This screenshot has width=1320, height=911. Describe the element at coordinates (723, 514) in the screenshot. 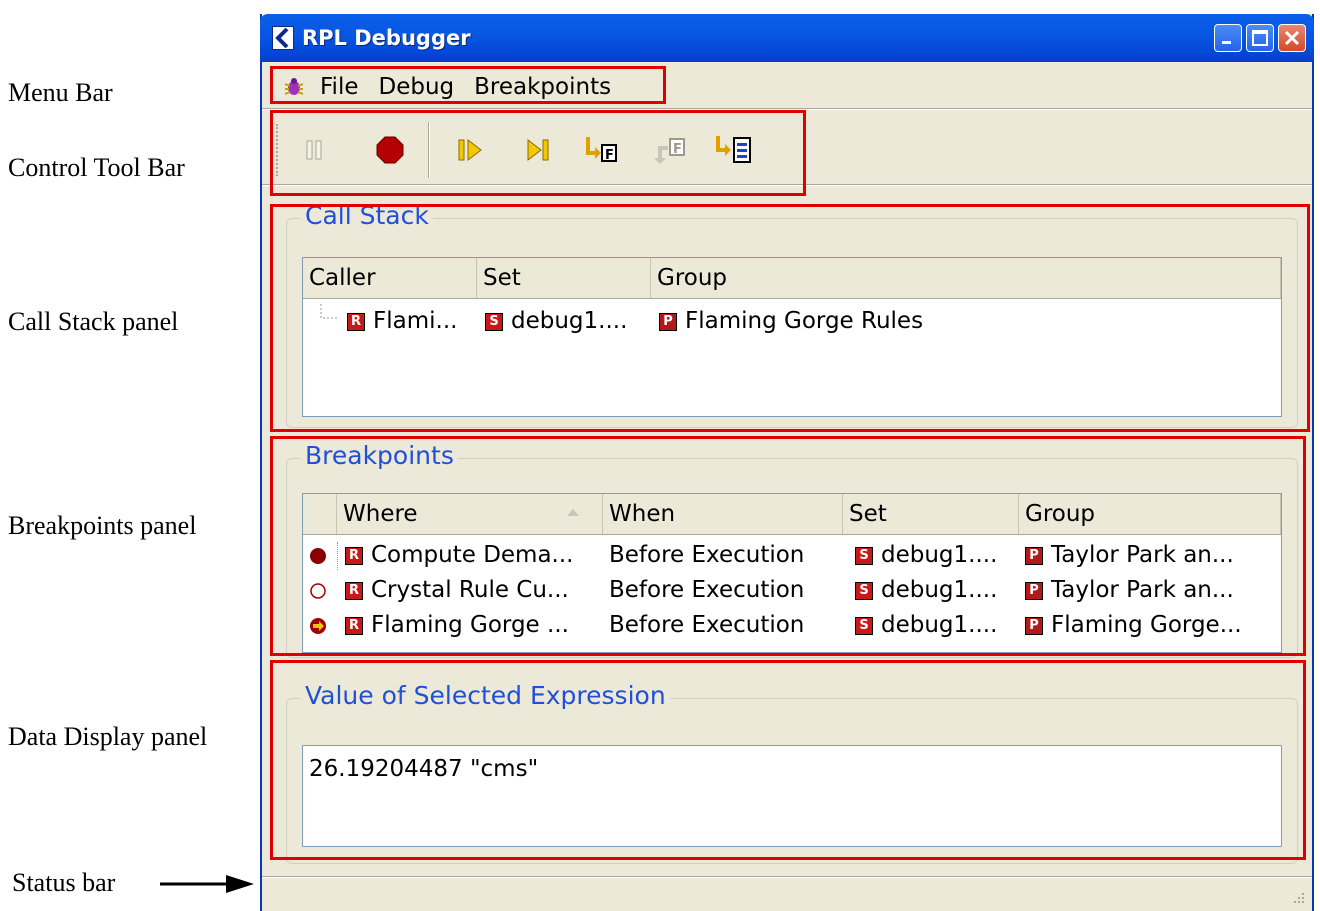

I see `column-when: When` at that location.